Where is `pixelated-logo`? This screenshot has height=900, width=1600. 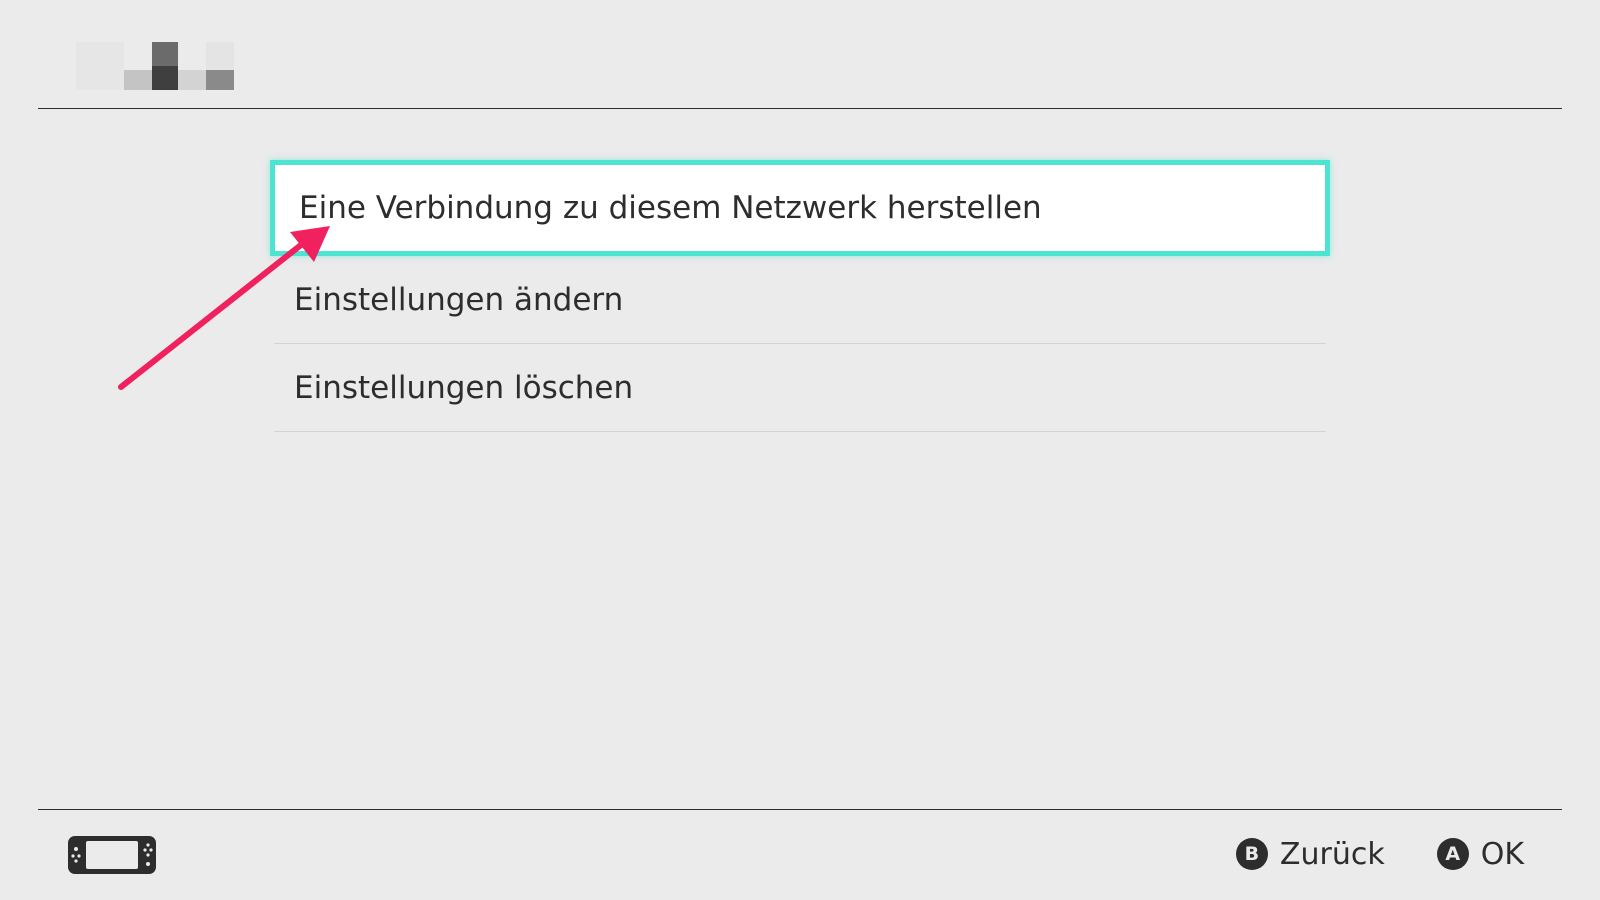 pixelated-logo is located at coordinates (156, 66).